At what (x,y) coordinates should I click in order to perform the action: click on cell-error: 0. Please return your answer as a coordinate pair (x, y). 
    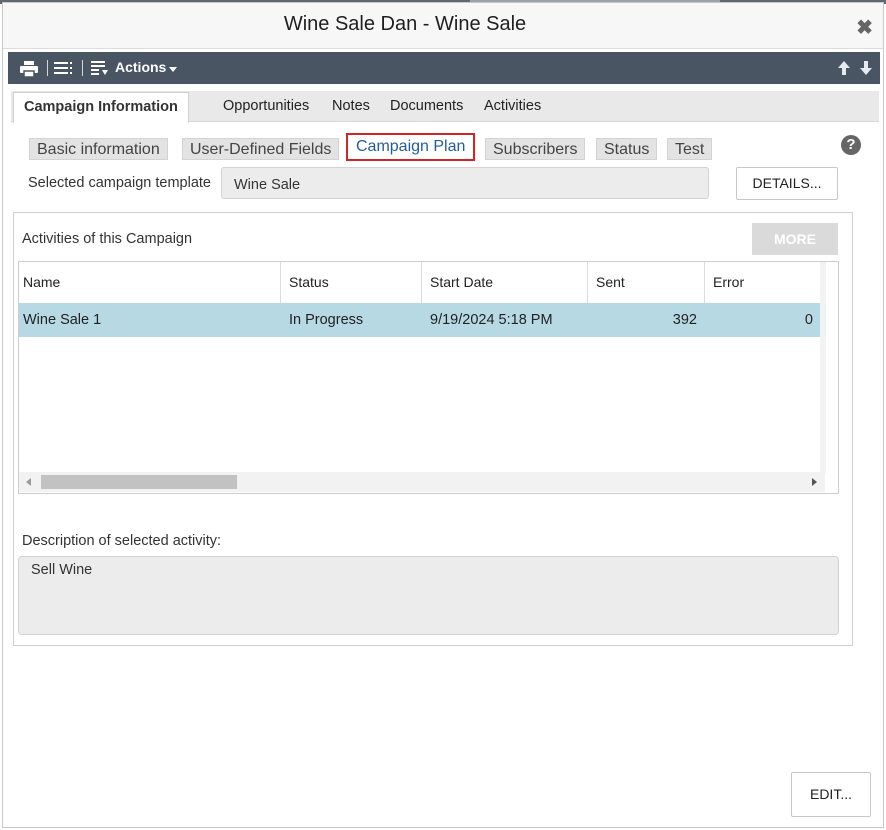
    Looking at the image, I should click on (808, 320).